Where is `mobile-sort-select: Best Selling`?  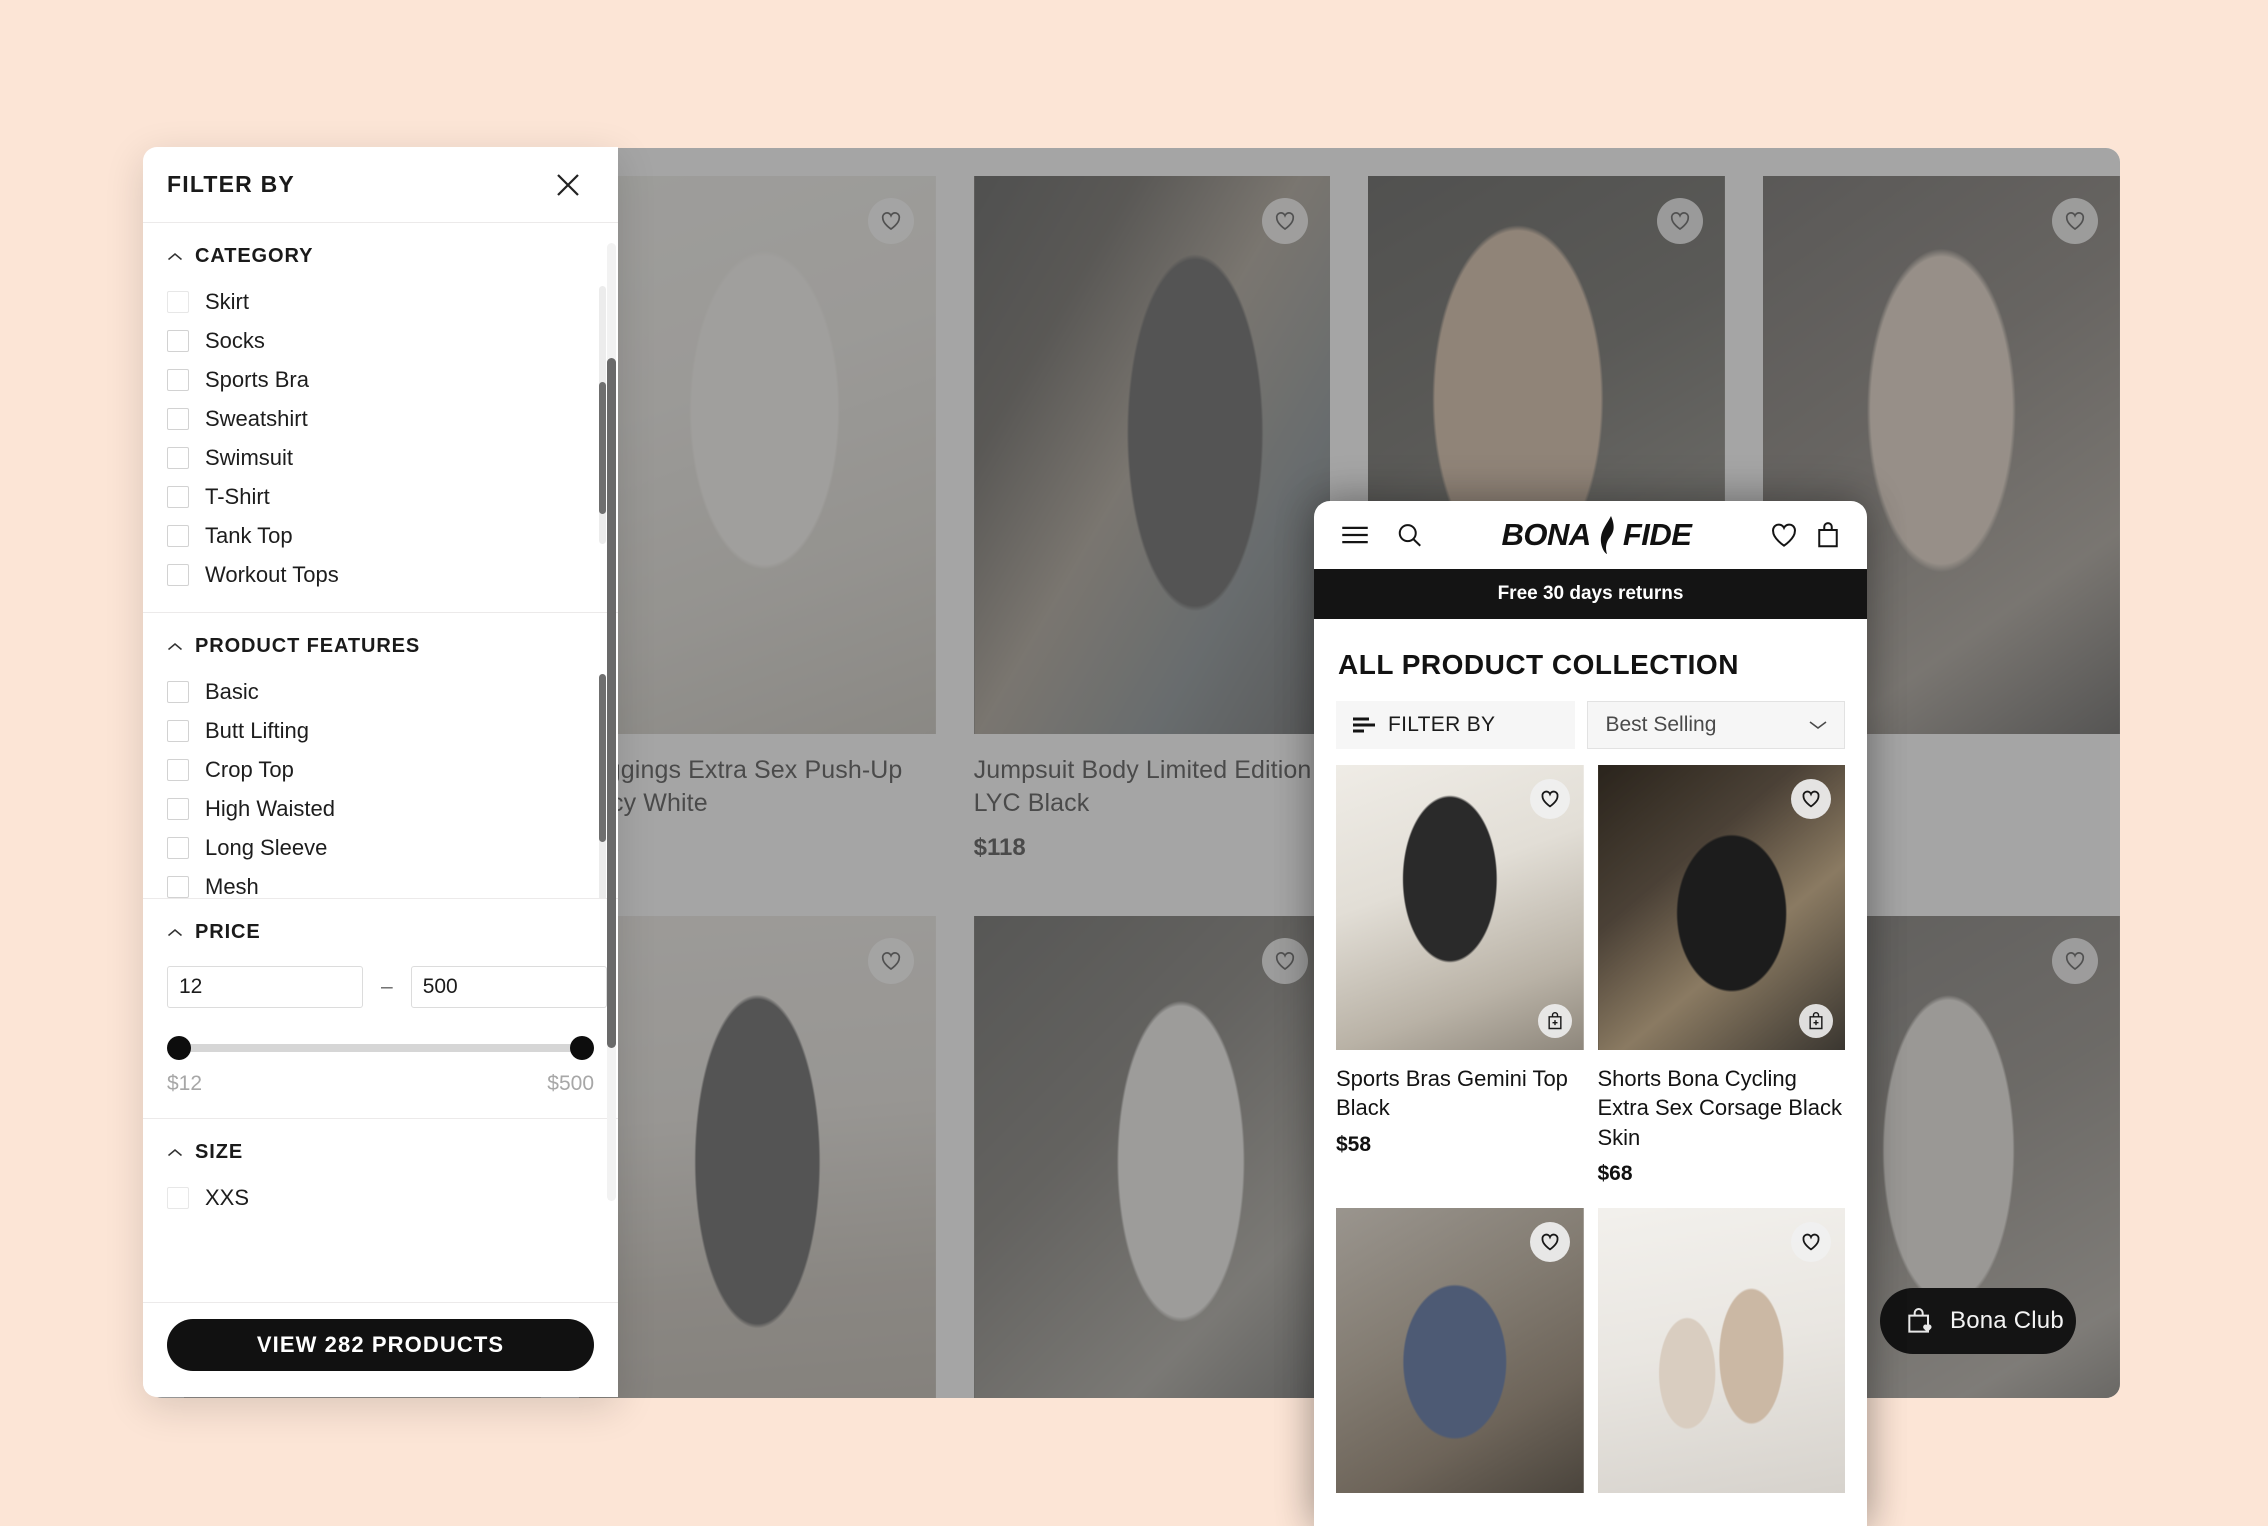 mobile-sort-select: Best Selling is located at coordinates (1715, 725).